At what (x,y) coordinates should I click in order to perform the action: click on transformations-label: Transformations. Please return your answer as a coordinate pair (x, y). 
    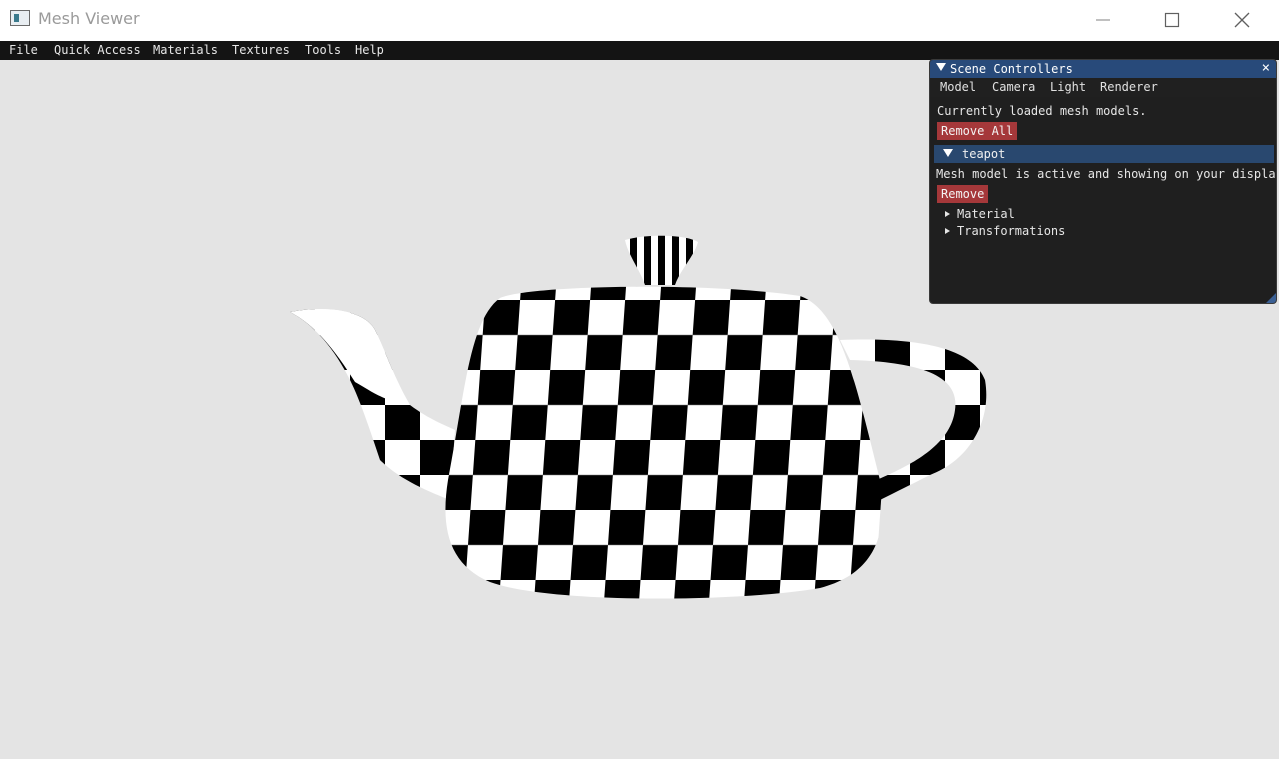
    Looking at the image, I should click on (1011, 231).